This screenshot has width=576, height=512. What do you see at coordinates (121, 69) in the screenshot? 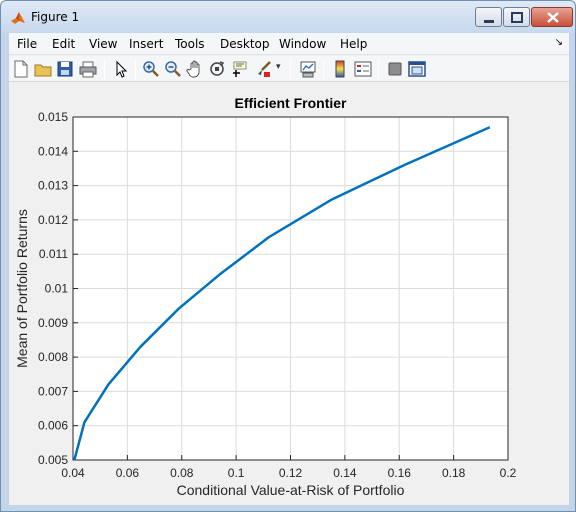
I see `pointer-icon` at bounding box center [121, 69].